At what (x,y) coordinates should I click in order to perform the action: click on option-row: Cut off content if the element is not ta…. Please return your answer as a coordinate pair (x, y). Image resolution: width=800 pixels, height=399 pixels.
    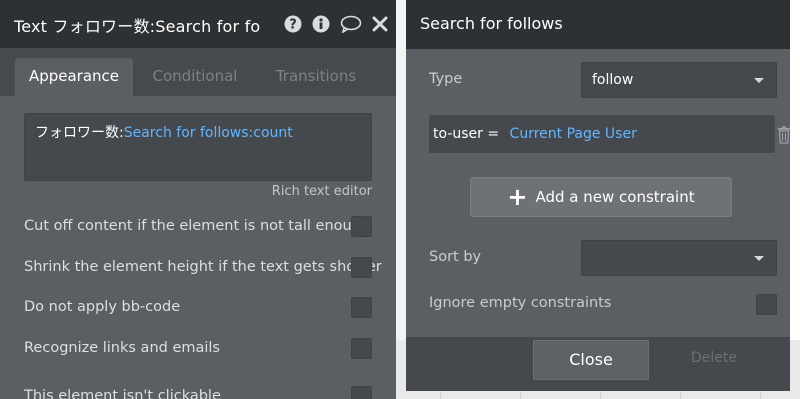
    Looking at the image, I should click on (198, 227).